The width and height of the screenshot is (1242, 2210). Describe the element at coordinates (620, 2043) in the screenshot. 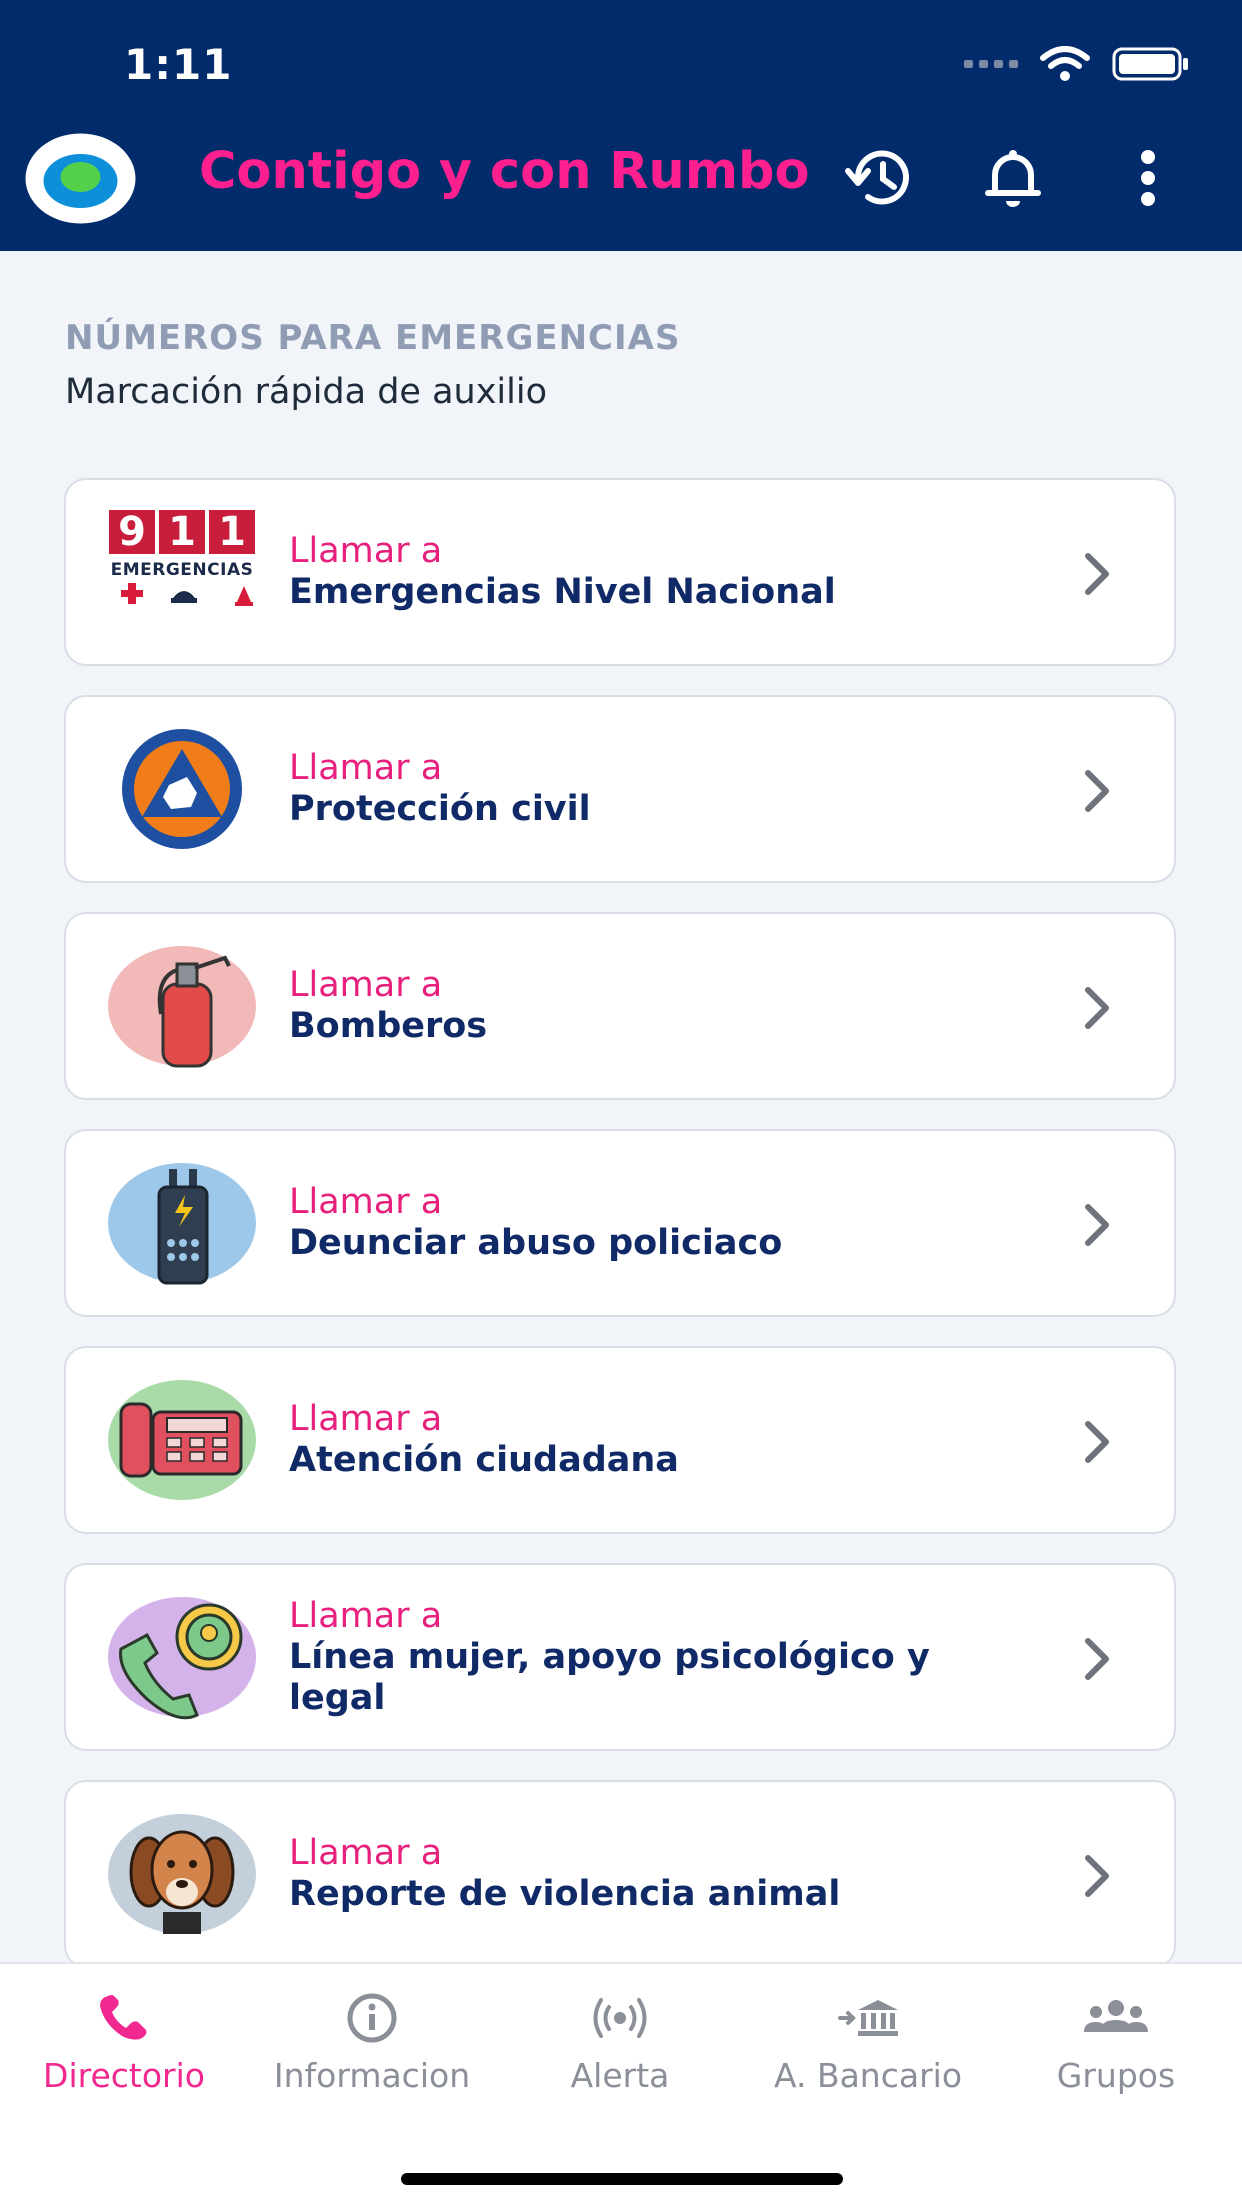

I see `tab-alerta: Alerta` at that location.